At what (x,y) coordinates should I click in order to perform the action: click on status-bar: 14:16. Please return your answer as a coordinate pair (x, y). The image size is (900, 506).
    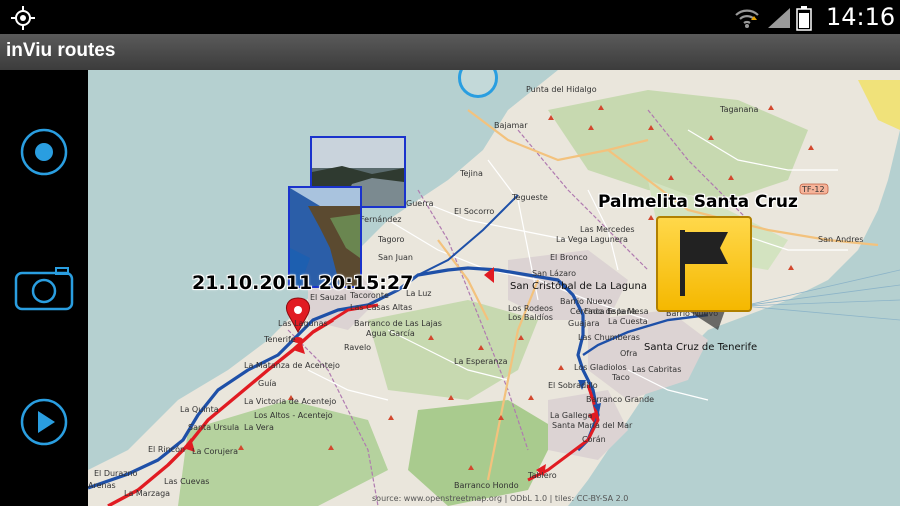
    Looking at the image, I should click on (450, 17).